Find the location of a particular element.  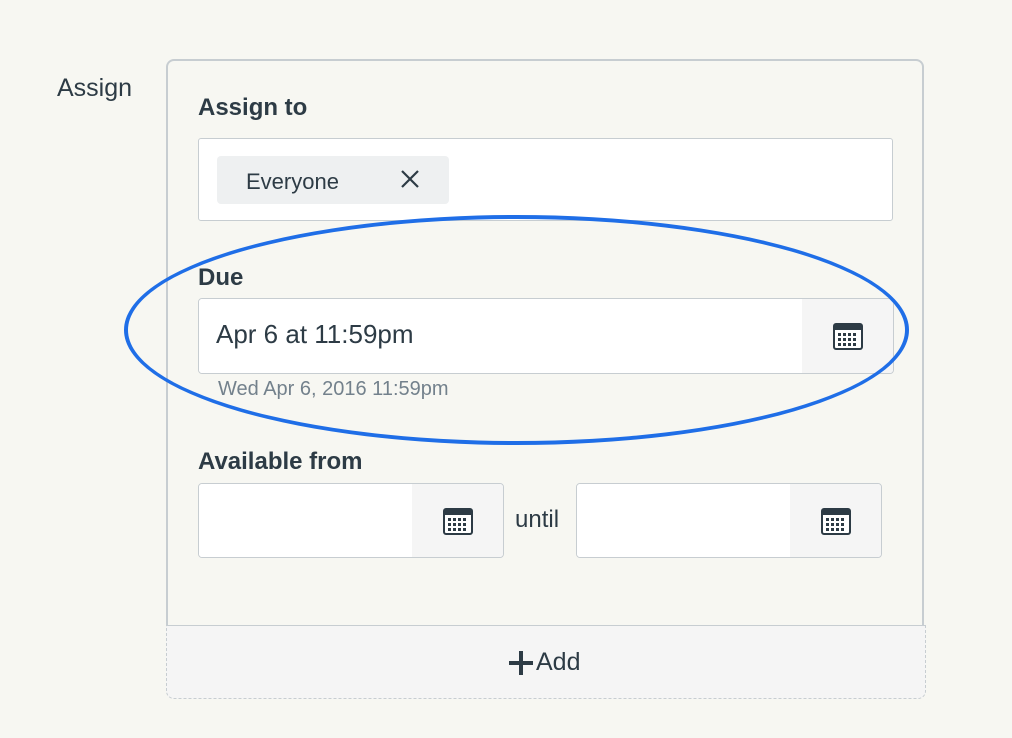

due-date-group: Apr 6 at 11:59pm is located at coordinates (546, 336).